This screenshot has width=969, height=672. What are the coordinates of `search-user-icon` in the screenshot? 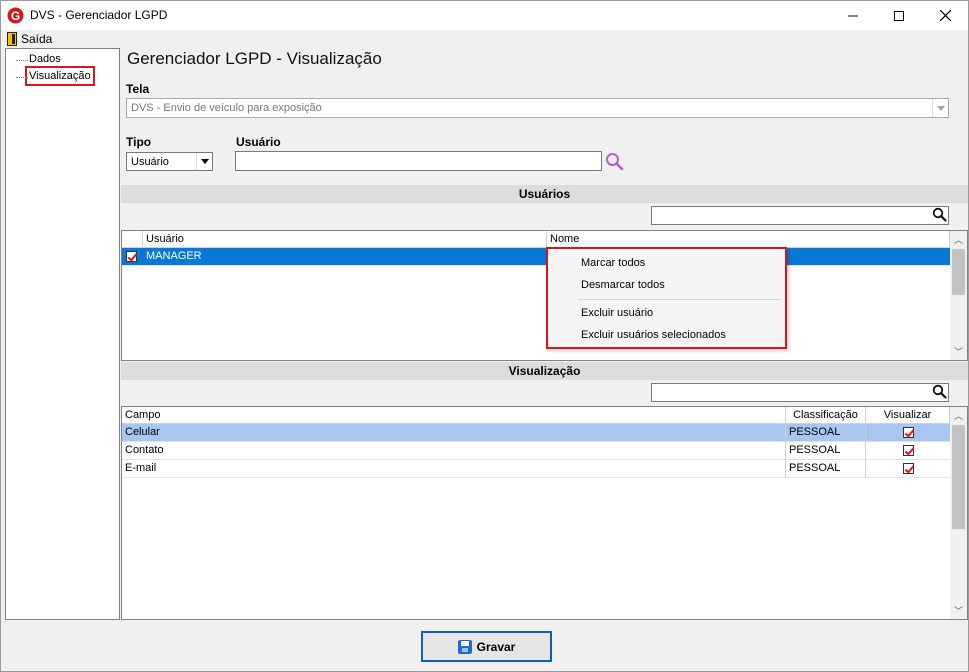 It's located at (614, 161).